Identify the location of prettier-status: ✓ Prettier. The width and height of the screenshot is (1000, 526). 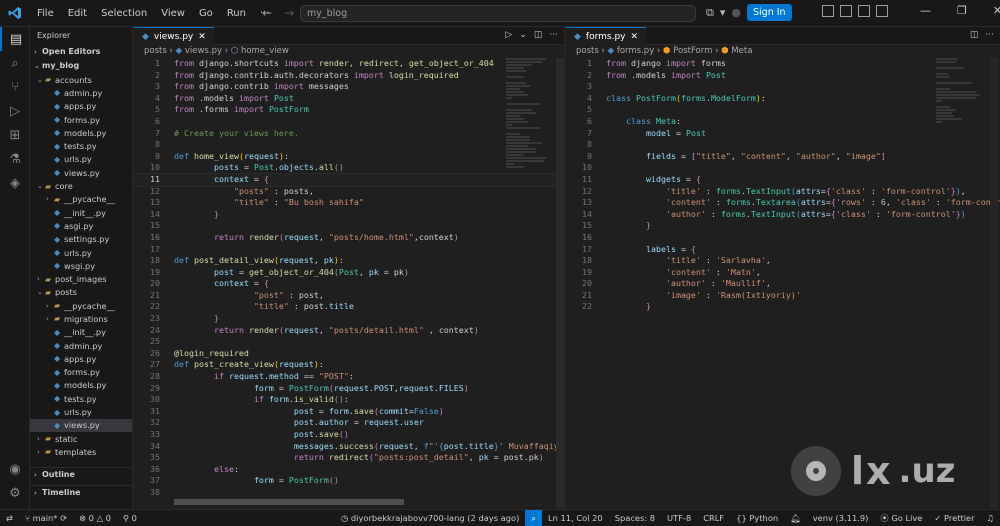
(954, 518).